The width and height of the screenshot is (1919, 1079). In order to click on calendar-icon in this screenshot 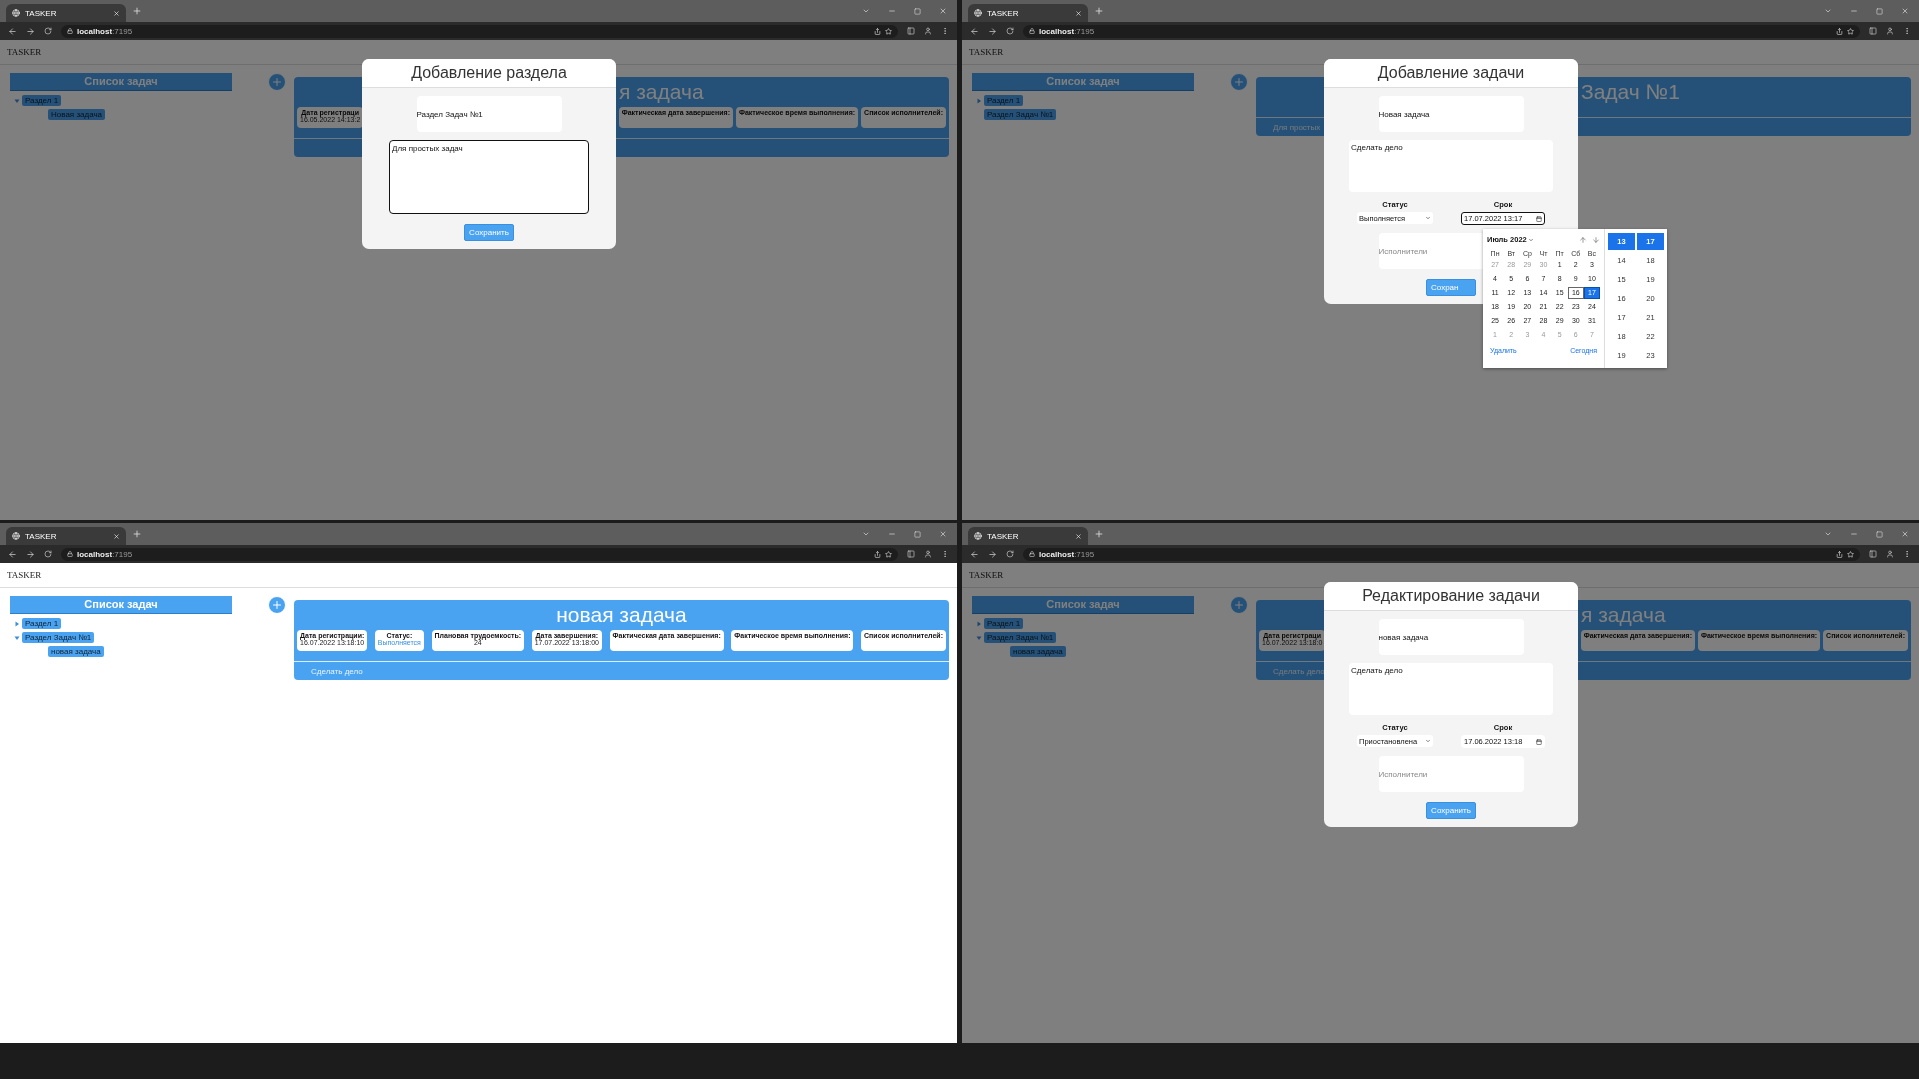, I will do `click(1539, 741)`.